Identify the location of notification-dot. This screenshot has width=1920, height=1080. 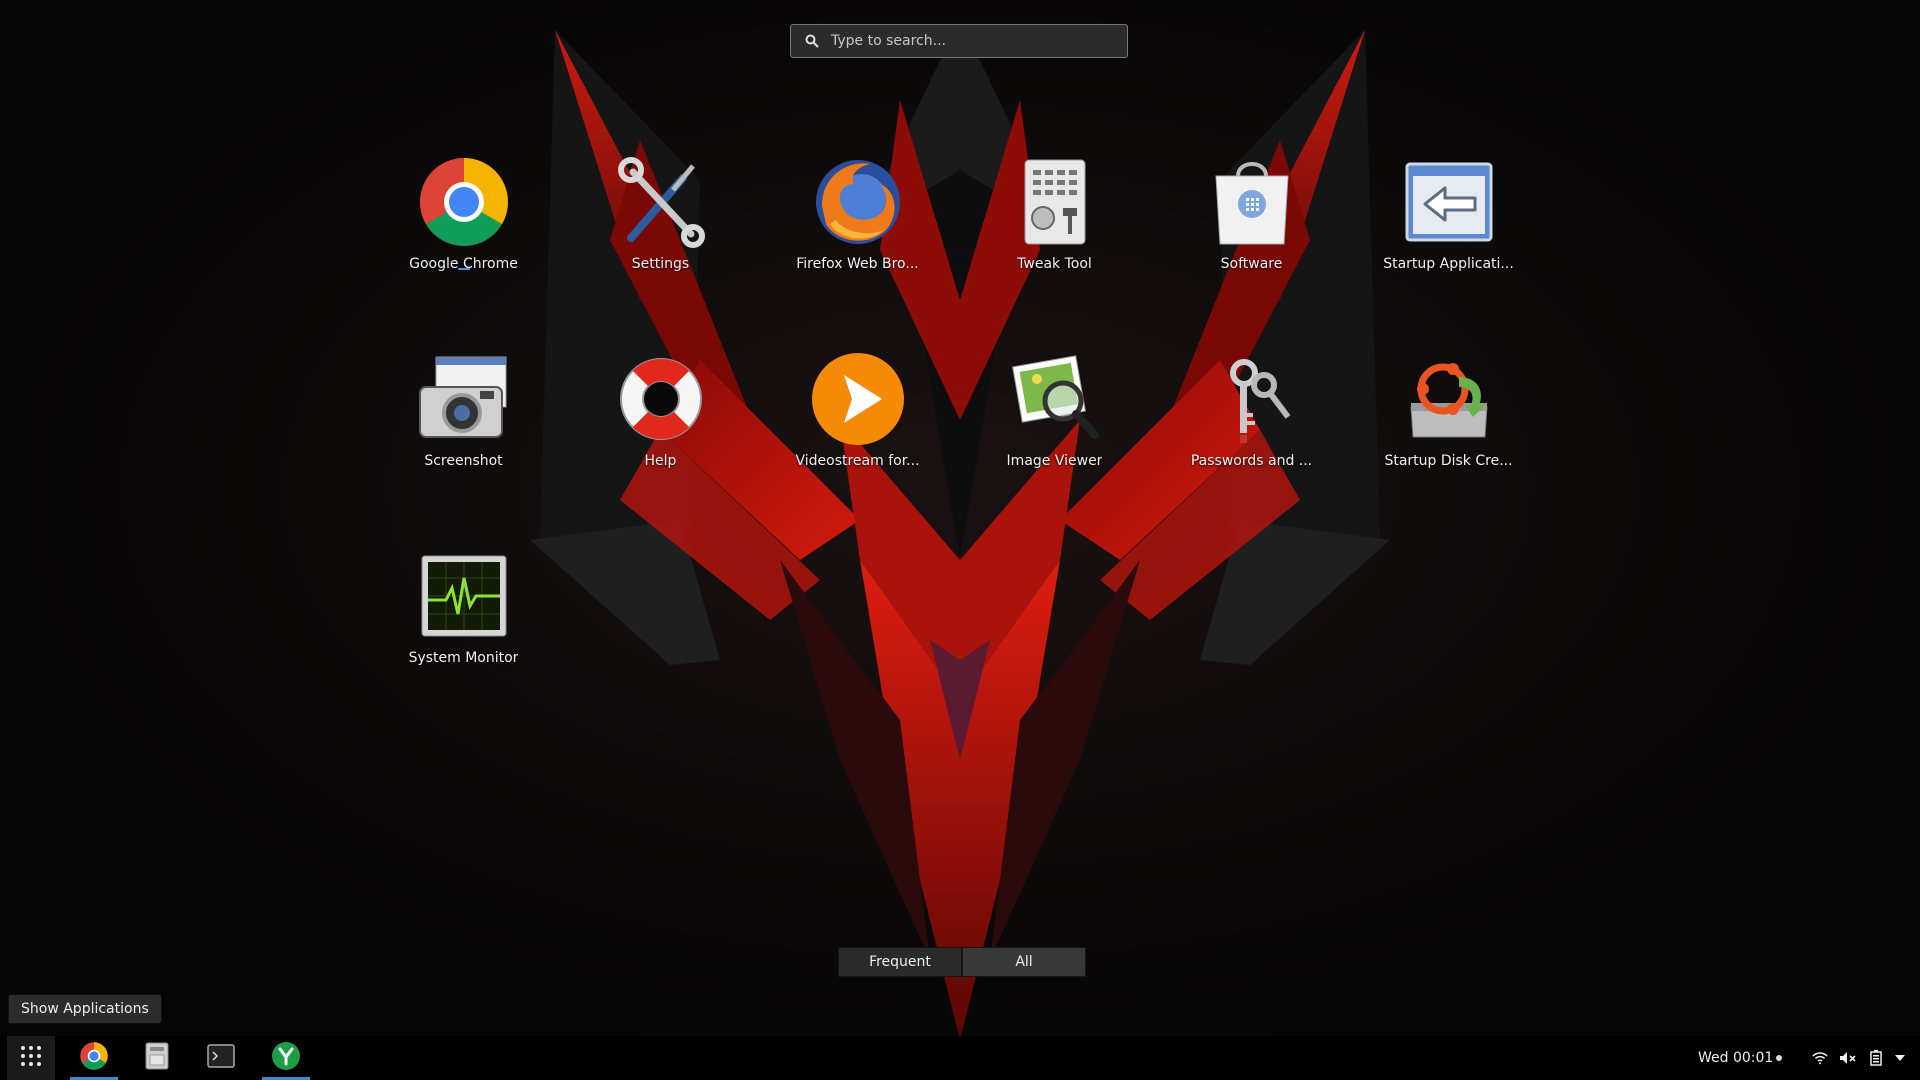
(1779, 1058).